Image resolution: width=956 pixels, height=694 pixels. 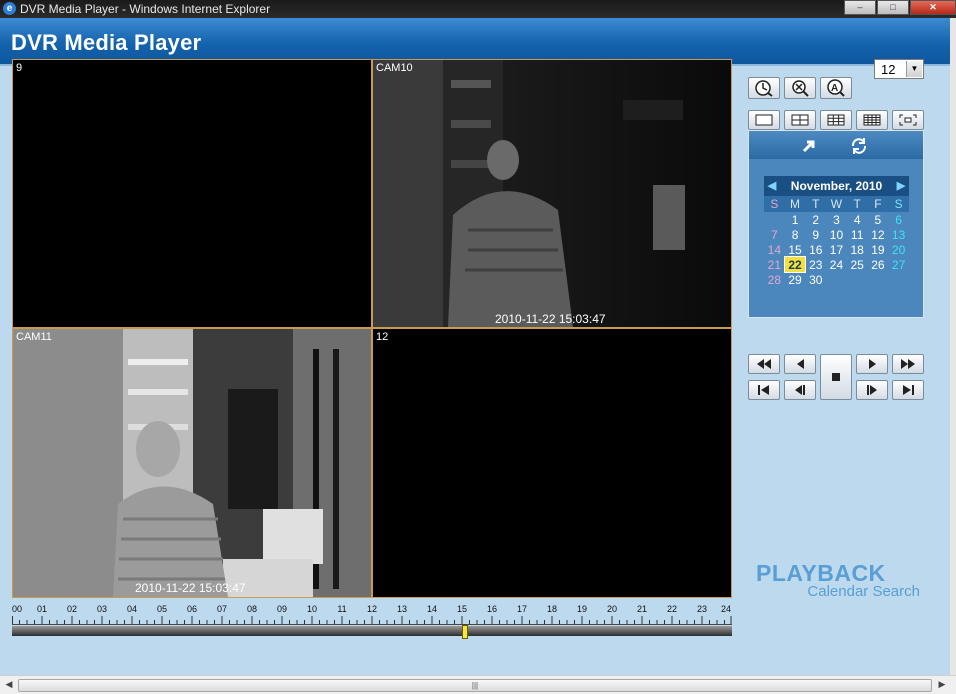 What do you see at coordinates (774, 234) in the screenshot?
I see `calendar-day: 7` at bounding box center [774, 234].